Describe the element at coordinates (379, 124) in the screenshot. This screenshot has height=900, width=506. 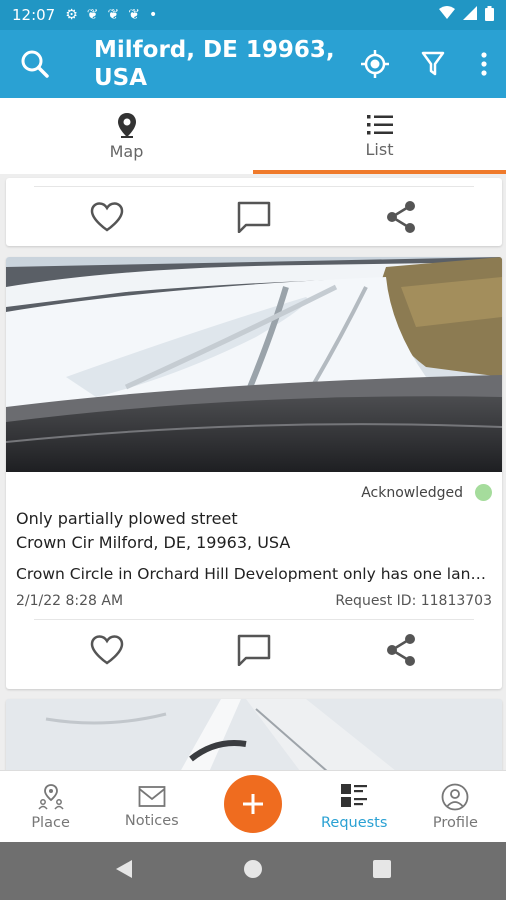
I see `list-icon` at that location.